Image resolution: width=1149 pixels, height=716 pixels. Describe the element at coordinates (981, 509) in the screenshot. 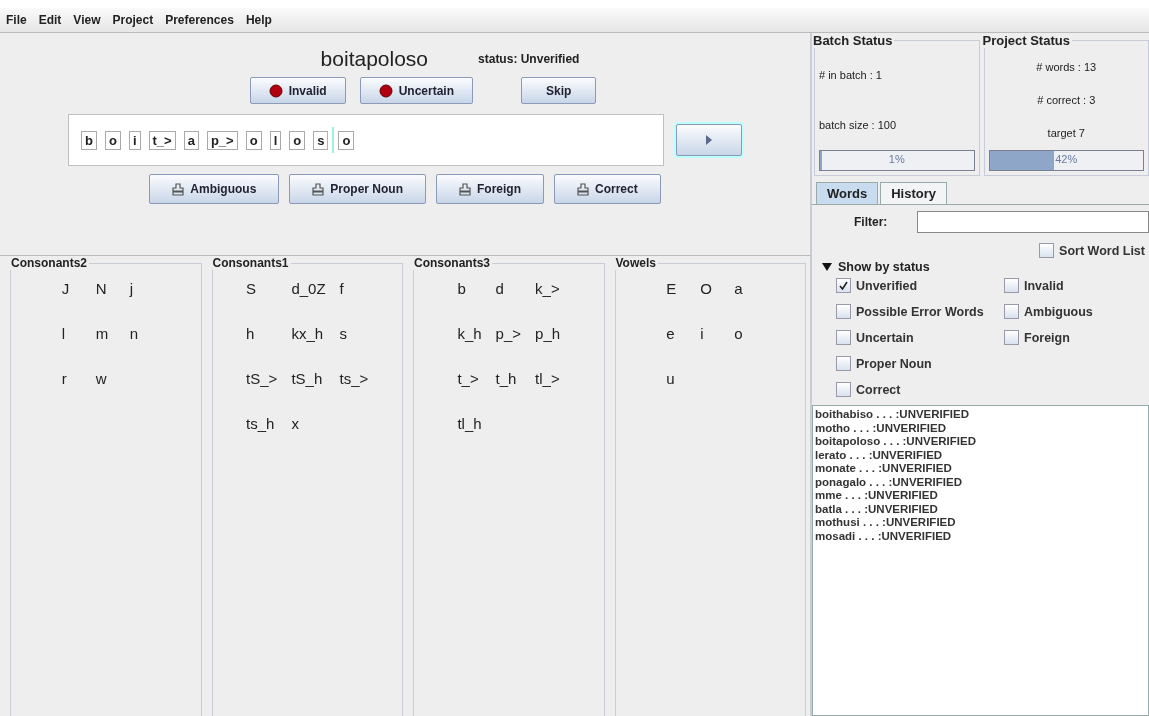

I see `word-list-item: batla . . . :UNVERIFIED` at that location.